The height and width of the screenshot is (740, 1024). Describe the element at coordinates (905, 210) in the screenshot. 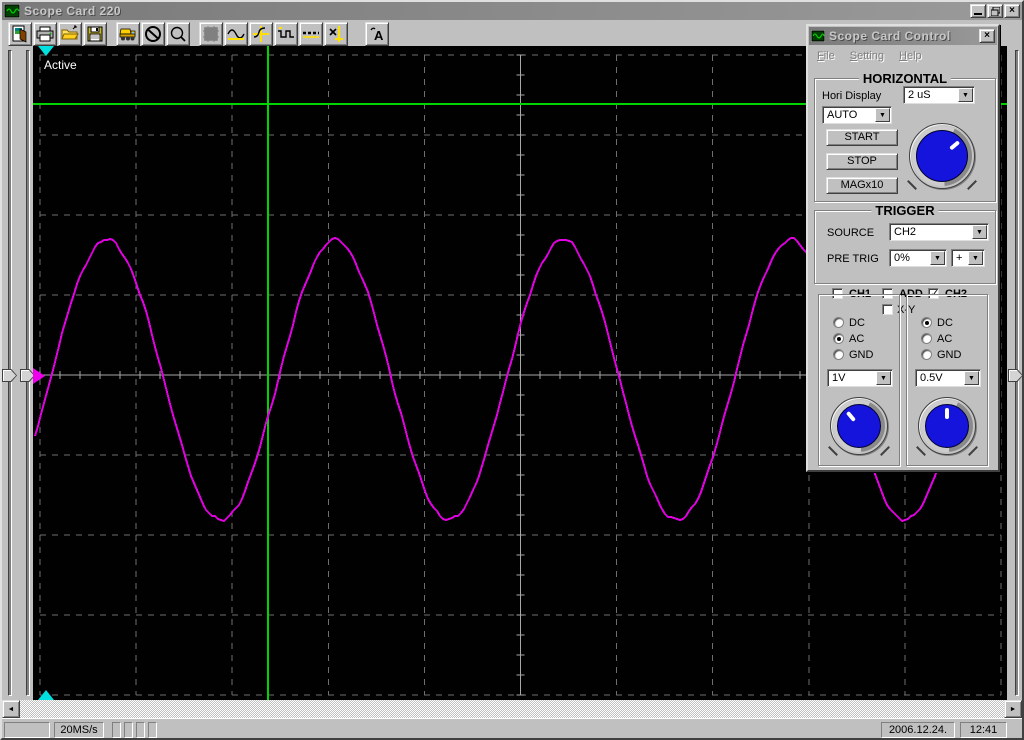

I see `trigger-group-title: TRIGGER` at that location.